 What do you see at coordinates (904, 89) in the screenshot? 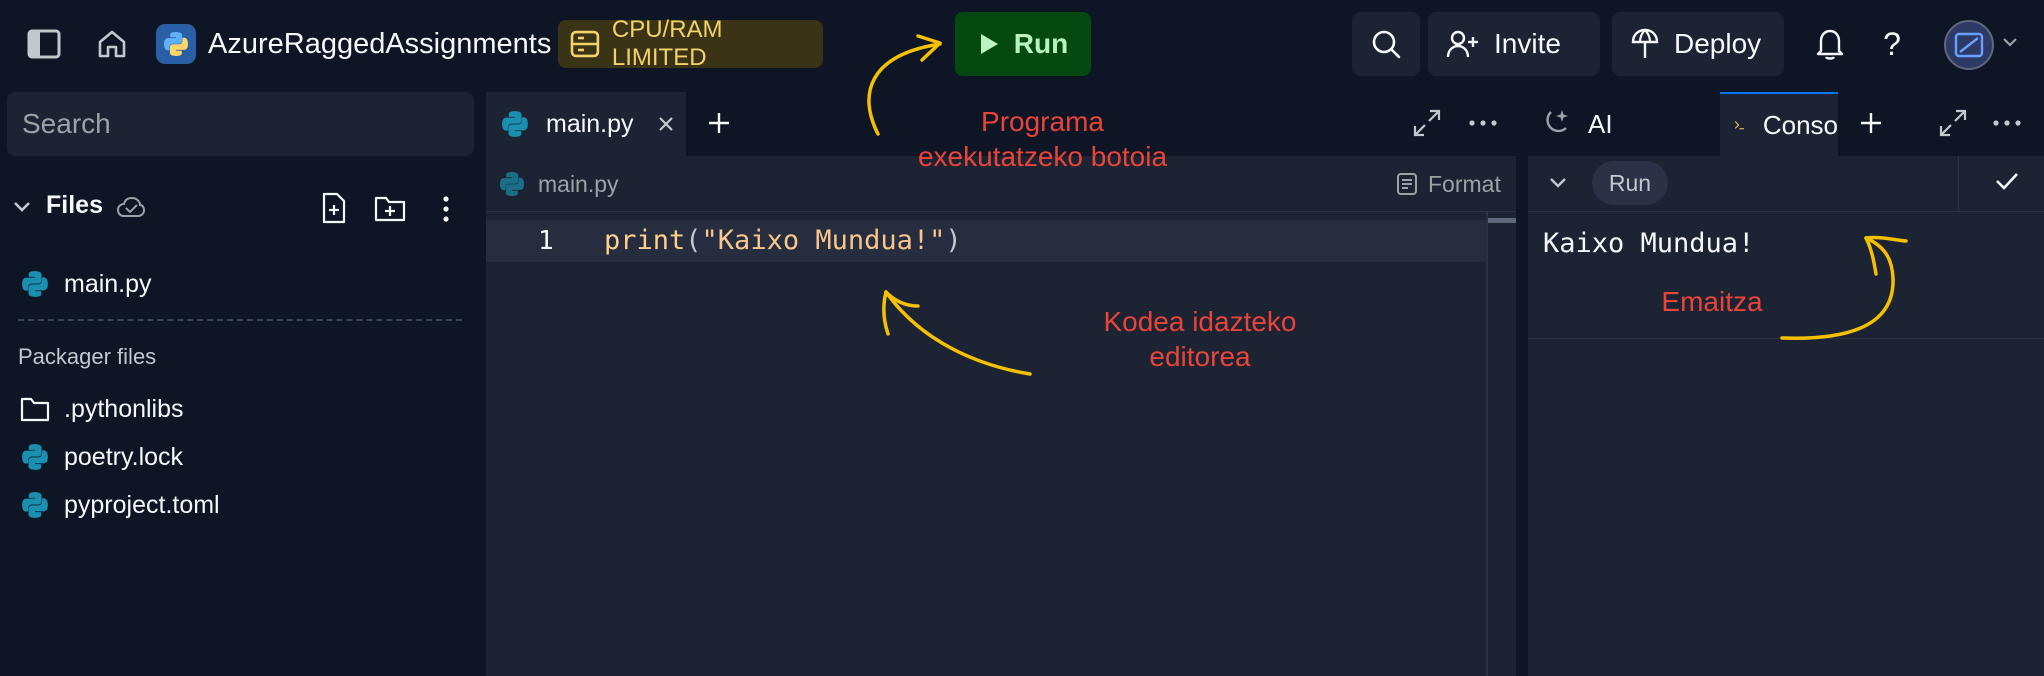
I see `arrow-to-run-button` at bounding box center [904, 89].